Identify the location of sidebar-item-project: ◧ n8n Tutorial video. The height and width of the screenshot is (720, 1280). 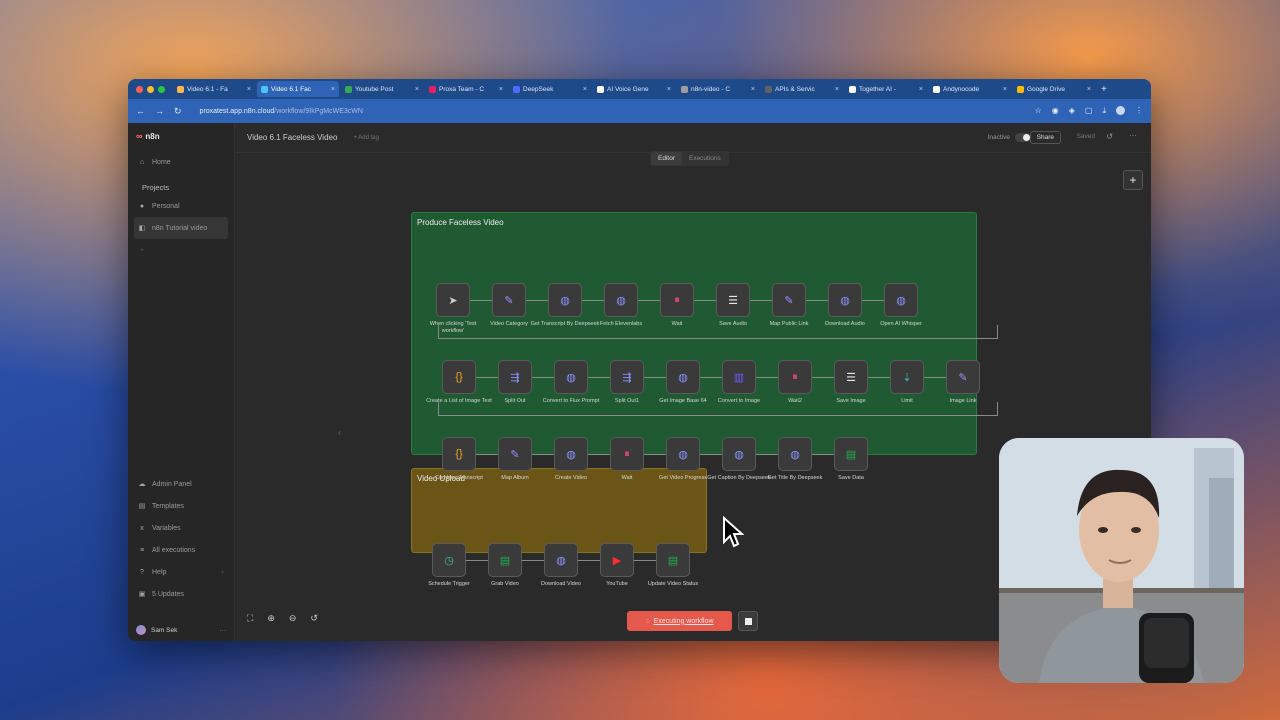
(181, 228).